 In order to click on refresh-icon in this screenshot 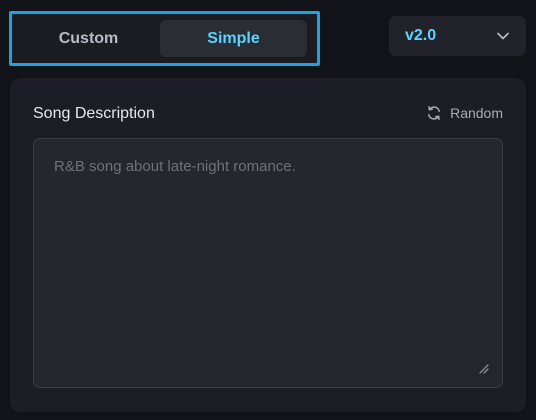, I will do `click(434, 113)`.